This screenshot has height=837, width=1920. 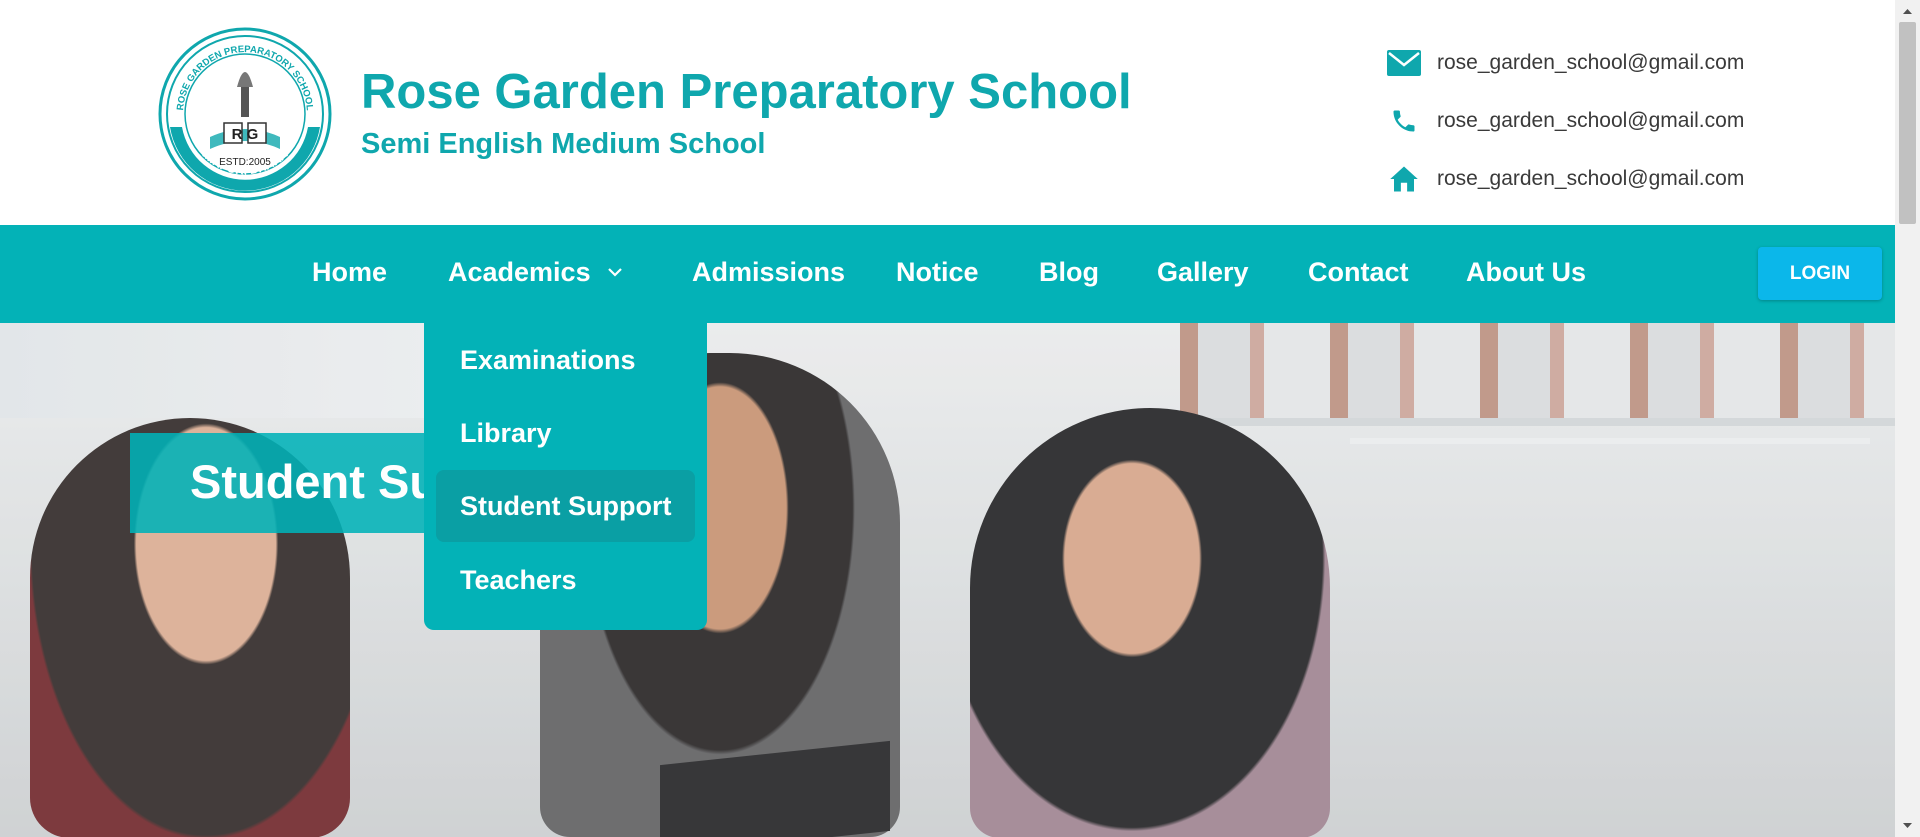 What do you see at coordinates (1203, 272) in the screenshot?
I see `nav-gallery: Gallery` at bounding box center [1203, 272].